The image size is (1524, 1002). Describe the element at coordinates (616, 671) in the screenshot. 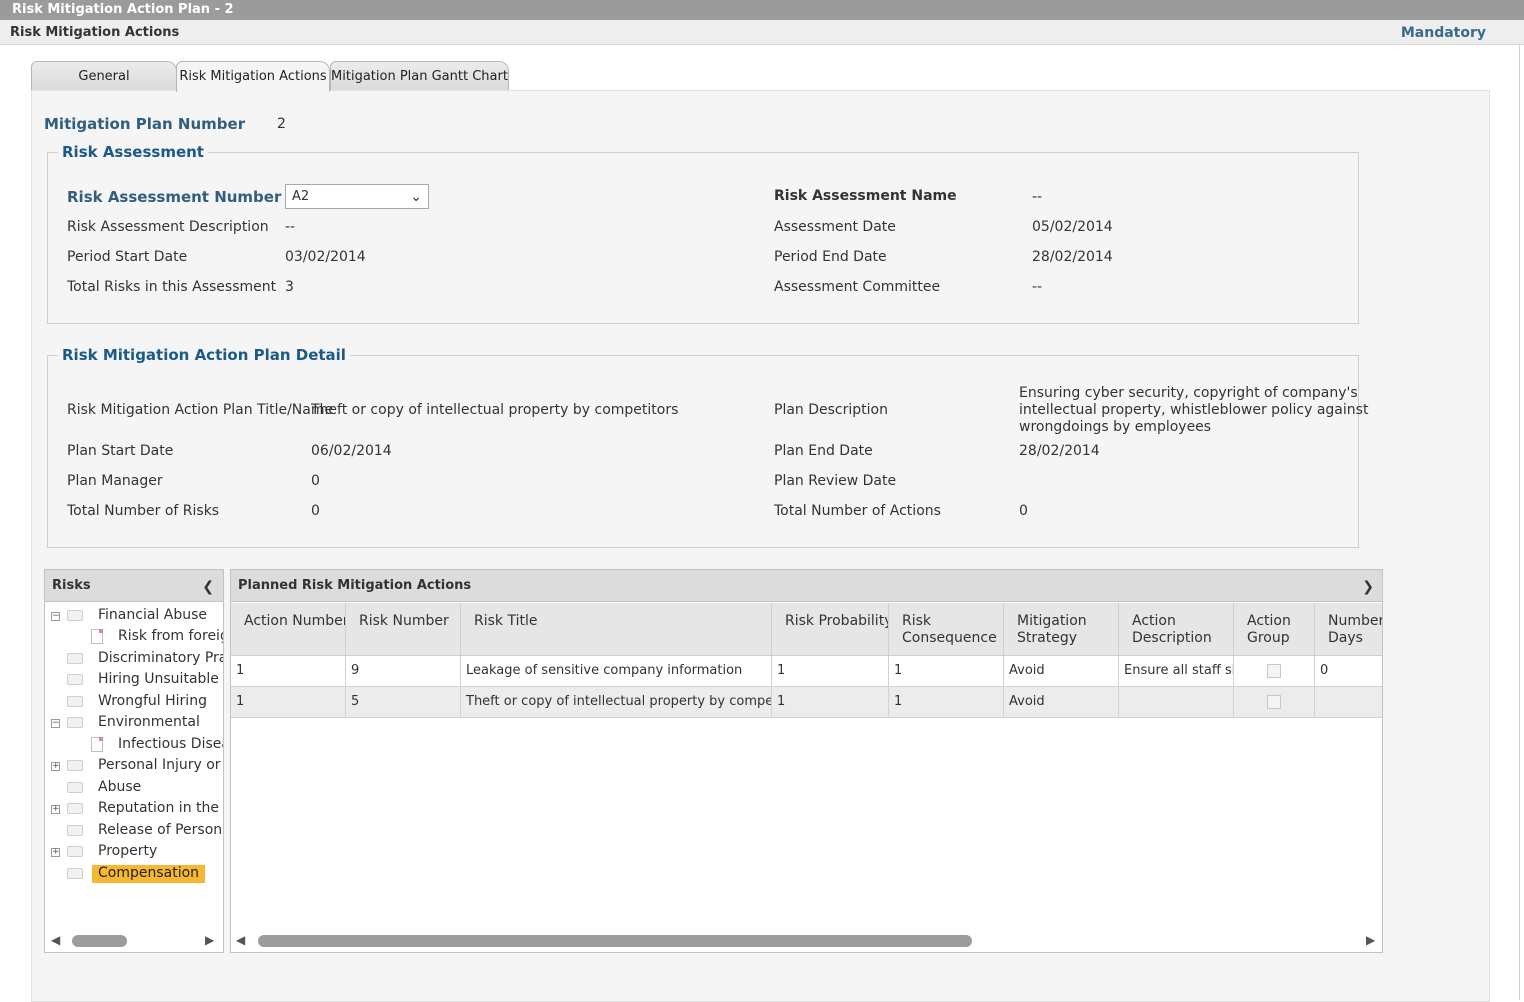

I see `table-cell: Leakage of sensitive company information` at that location.